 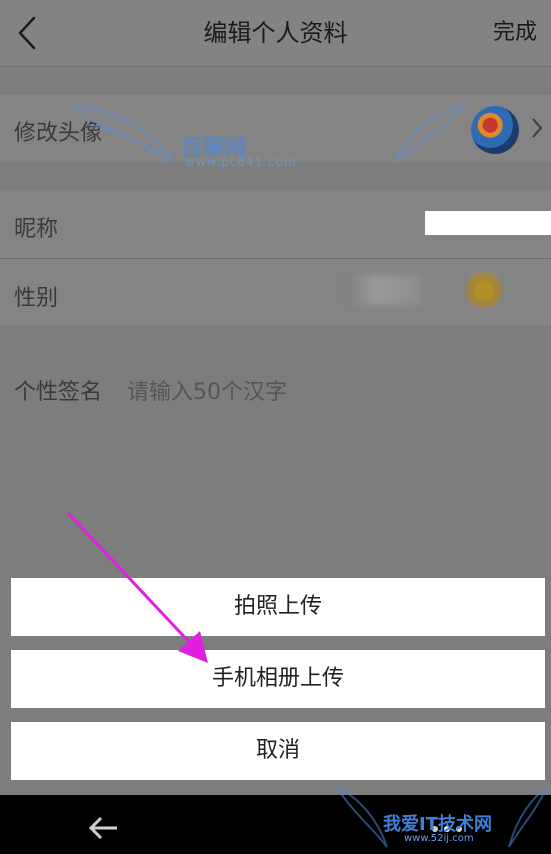 I want to click on signature-label: 个性签名, so click(x=58, y=392).